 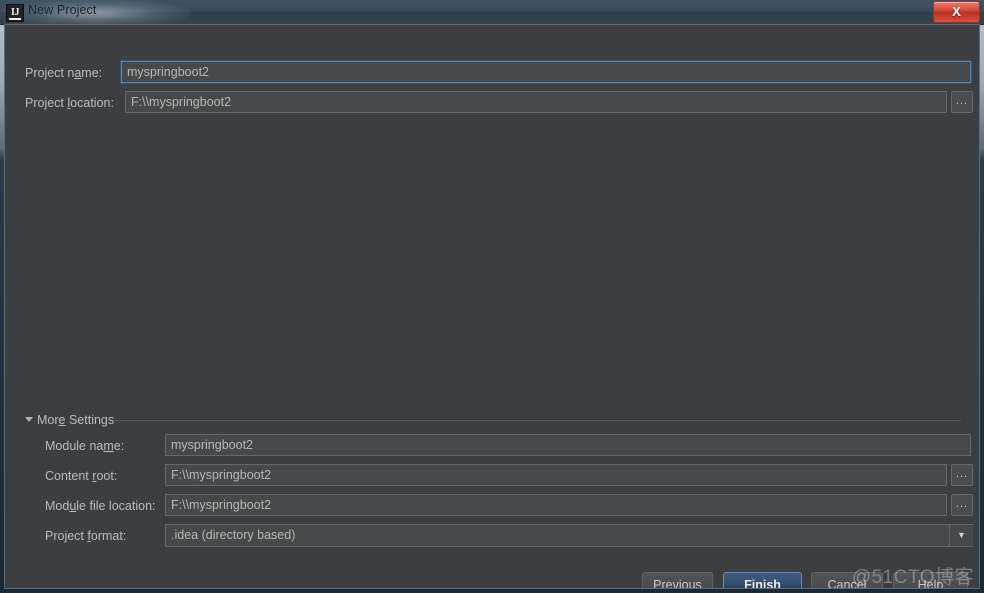 I want to click on intellij-idea-icon: IJ, so click(x=15, y=13).